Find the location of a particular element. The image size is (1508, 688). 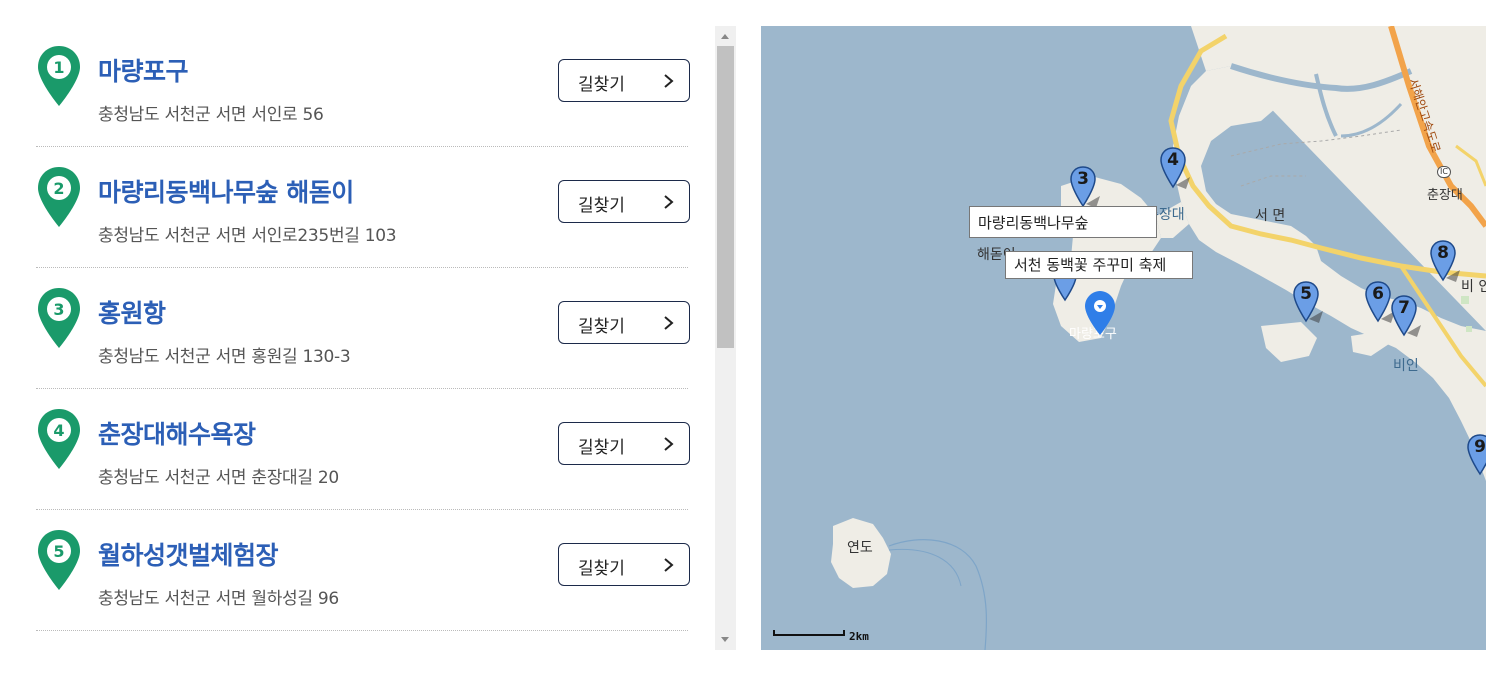

place-label-yeondo: 연도 is located at coordinates (860, 548).